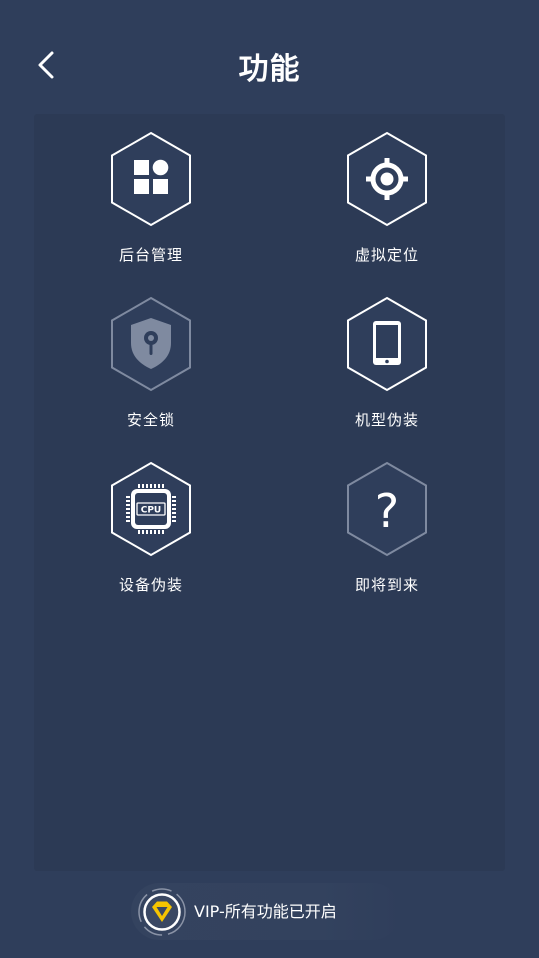  I want to click on question-mark-icon: ?, so click(387, 509).